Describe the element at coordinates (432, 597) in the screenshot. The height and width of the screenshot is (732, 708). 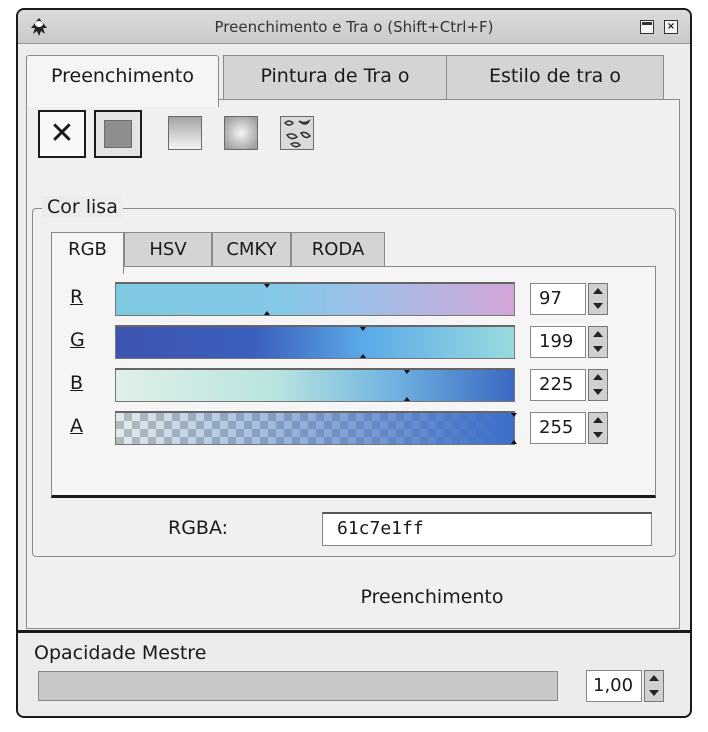
I see `paint-mode-caption: Preenchimento` at that location.